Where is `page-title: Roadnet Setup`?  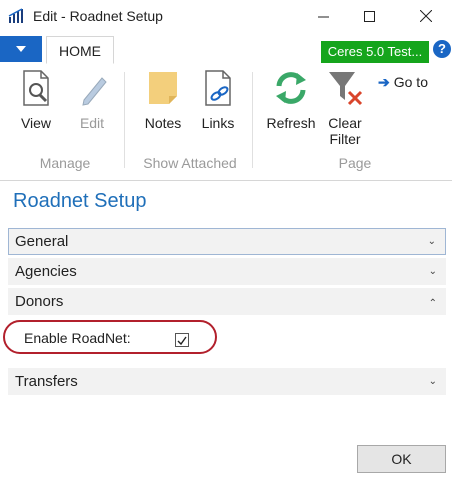 page-title: Roadnet Setup is located at coordinates (80, 201).